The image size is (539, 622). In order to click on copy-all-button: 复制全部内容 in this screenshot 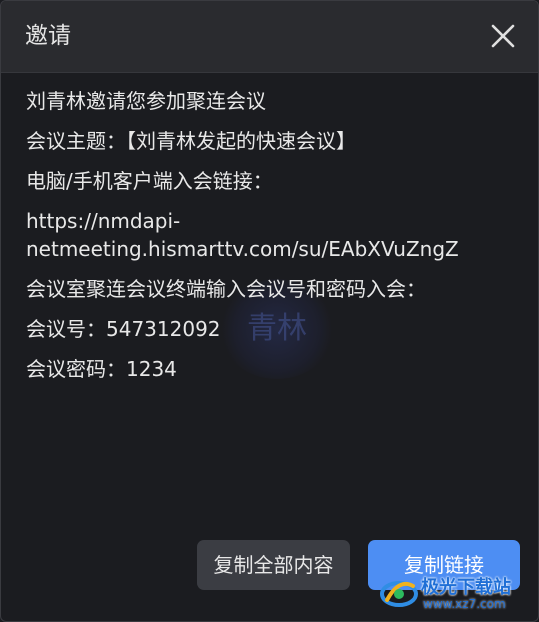, I will do `click(273, 565)`.